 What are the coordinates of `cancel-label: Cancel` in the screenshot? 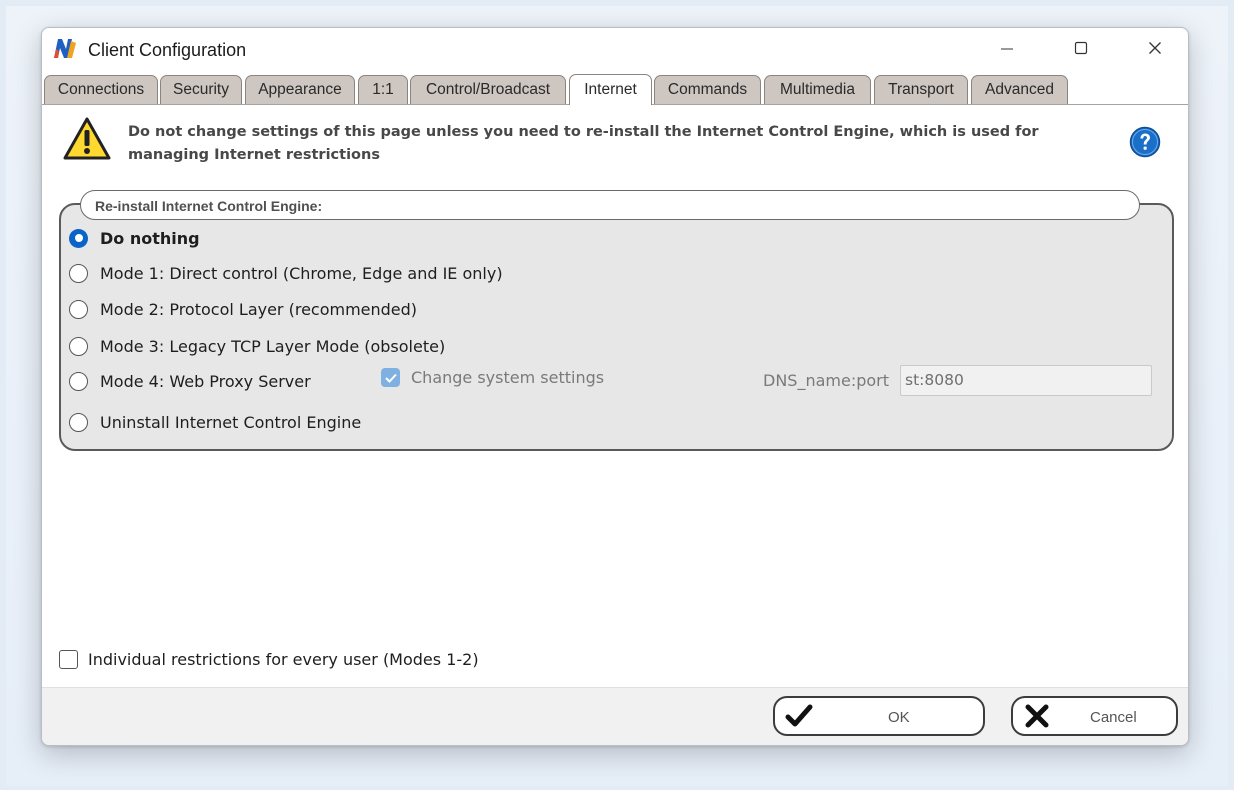 It's located at (1113, 717).